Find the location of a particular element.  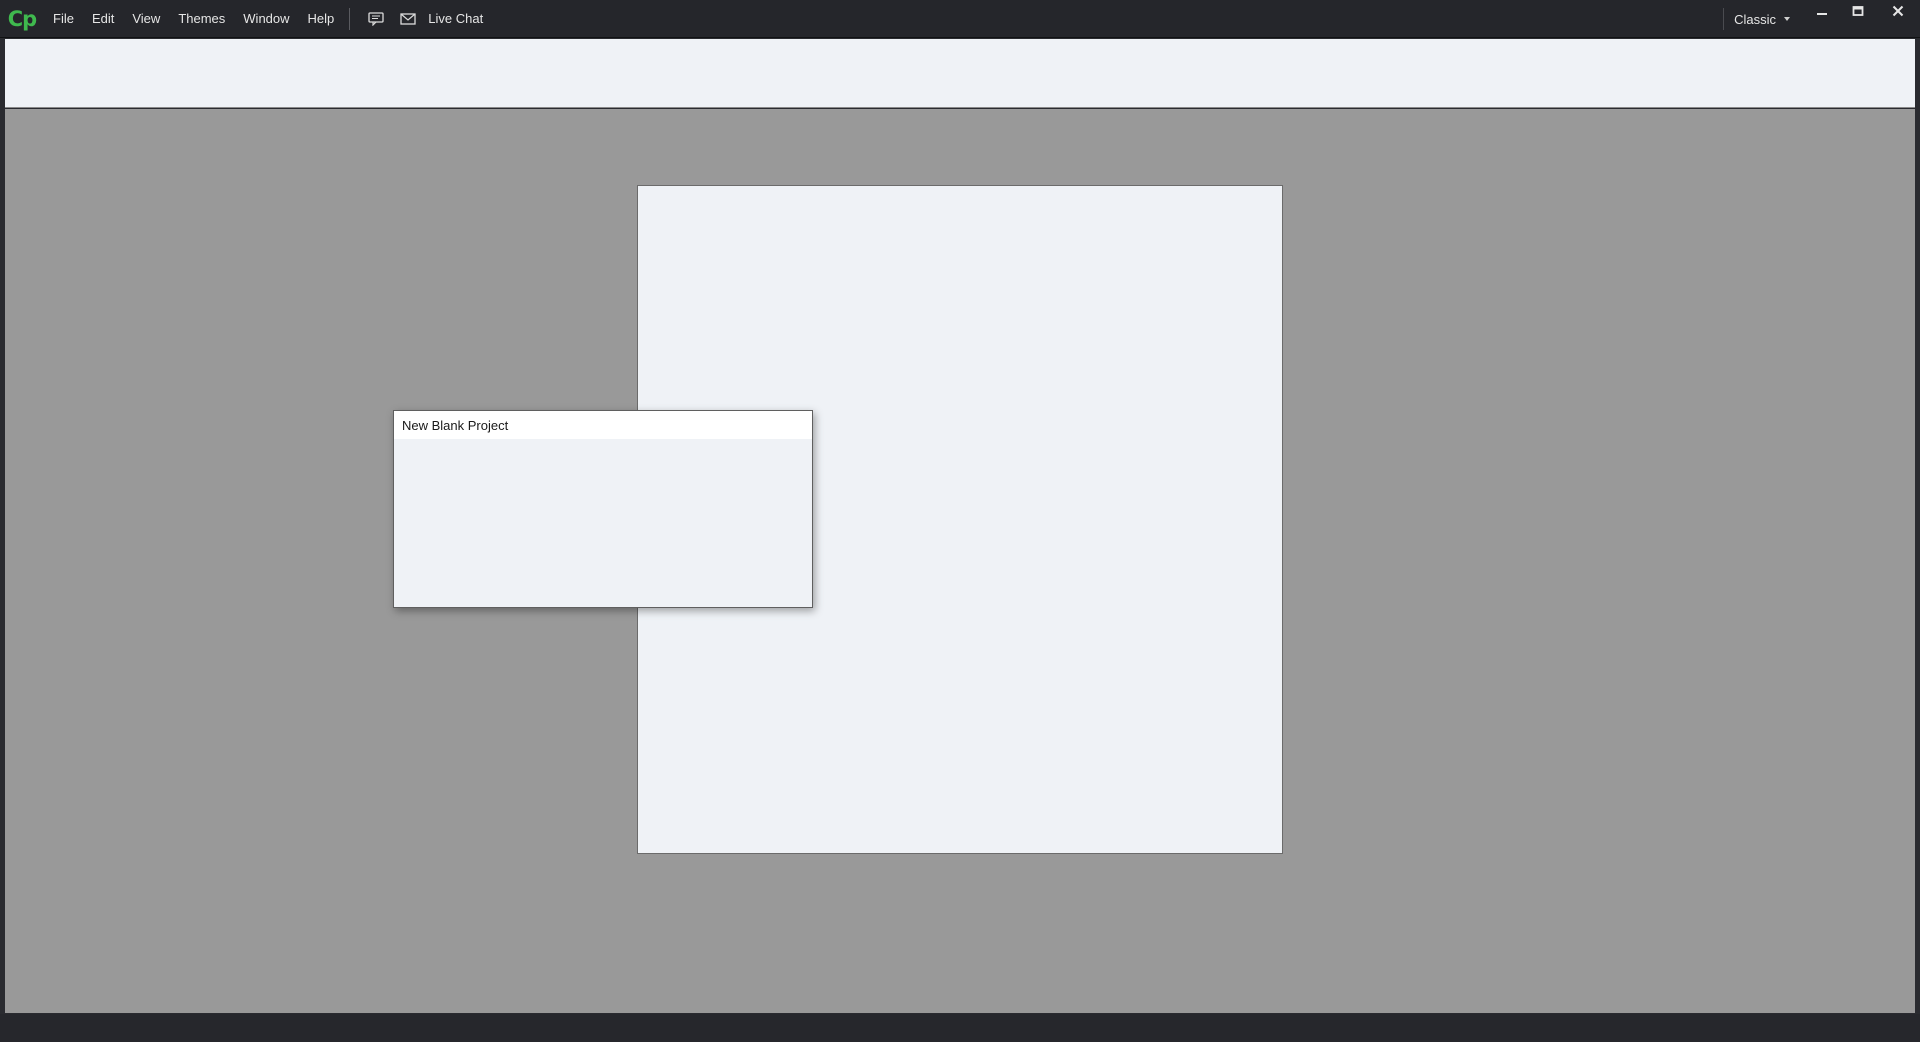

app-logo: Cp is located at coordinates (22, 18).